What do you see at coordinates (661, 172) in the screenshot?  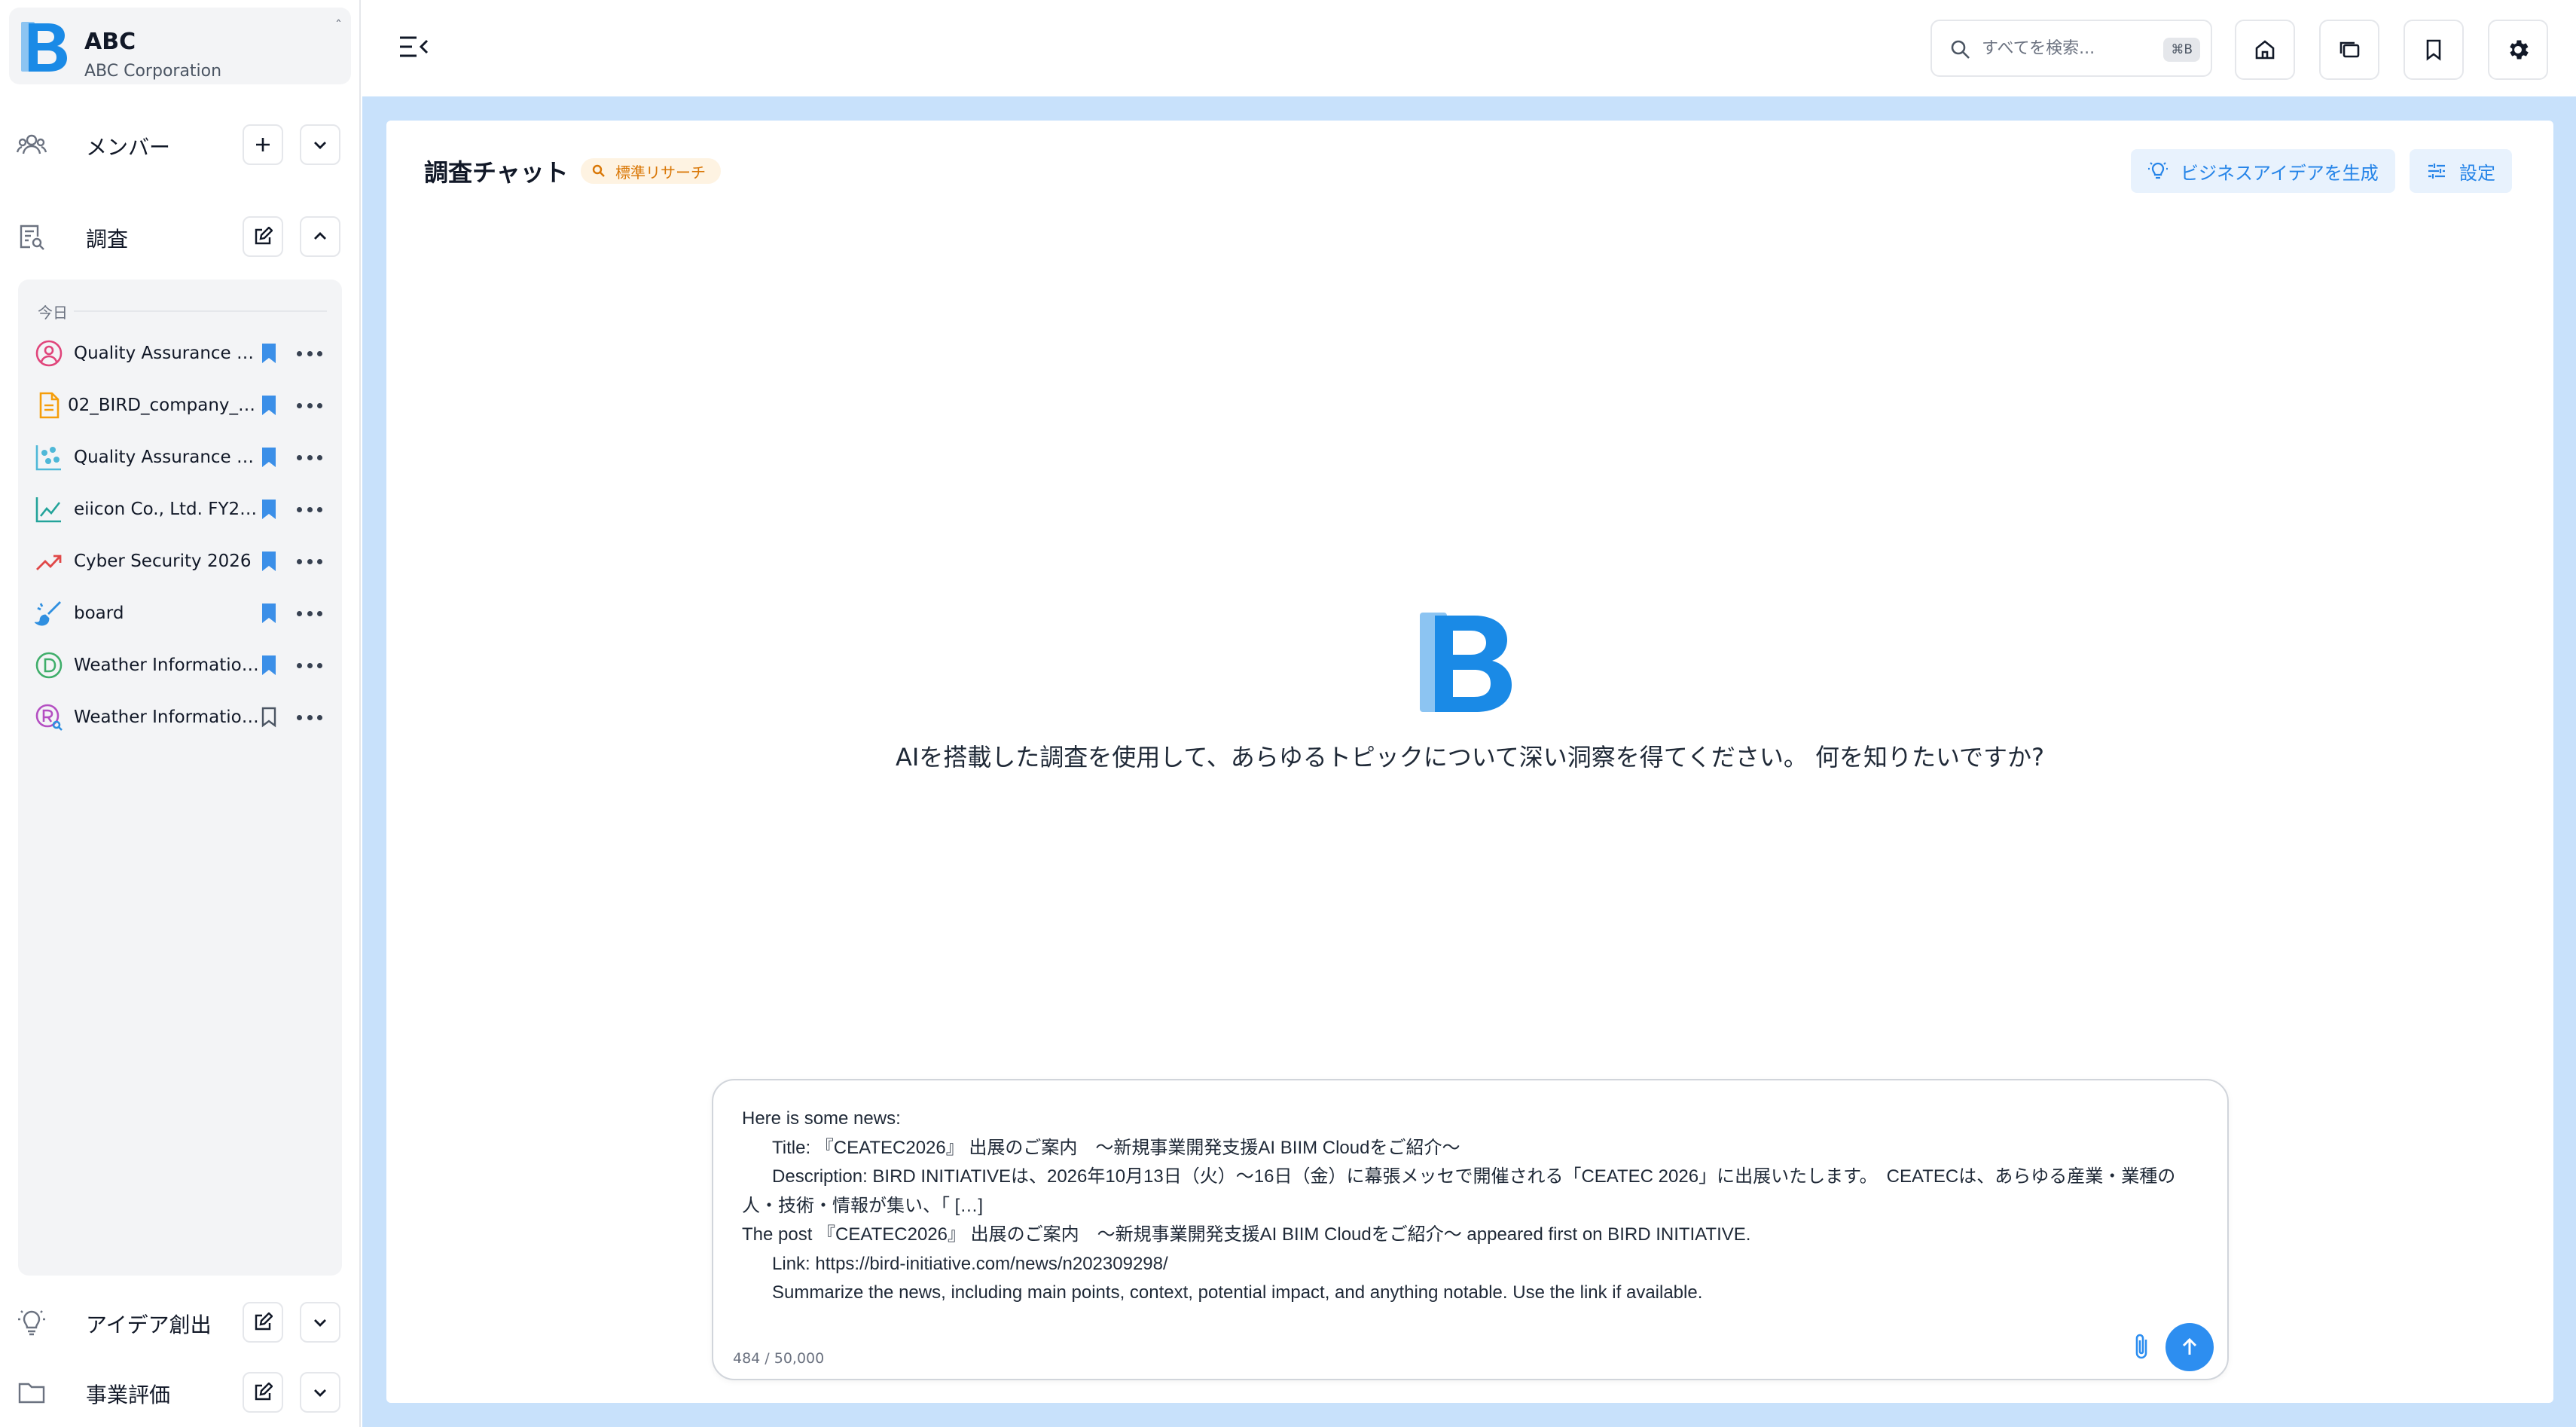 I see `research-mode-label: 標準リサーチ` at bounding box center [661, 172].